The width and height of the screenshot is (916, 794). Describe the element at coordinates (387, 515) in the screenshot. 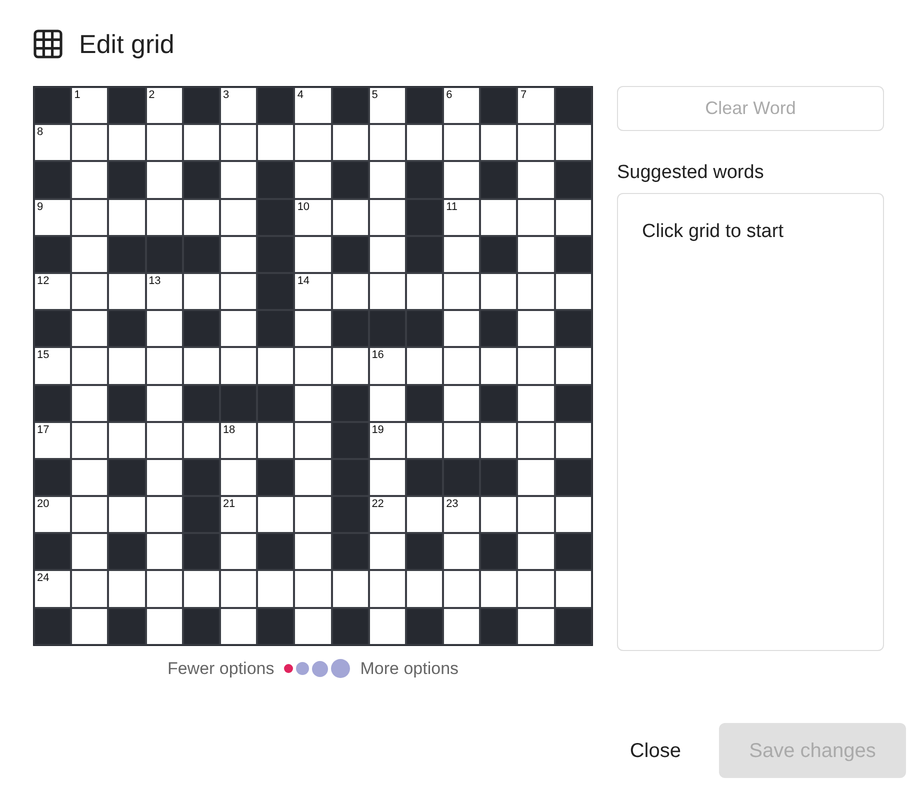

I see `grid-square: 22` at that location.